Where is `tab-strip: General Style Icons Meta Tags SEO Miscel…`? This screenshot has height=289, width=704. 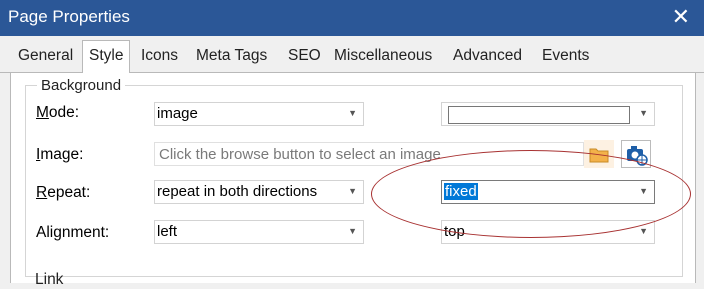 tab-strip: General Style Icons Meta Tags SEO Miscel… is located at coordinates (352, 55).